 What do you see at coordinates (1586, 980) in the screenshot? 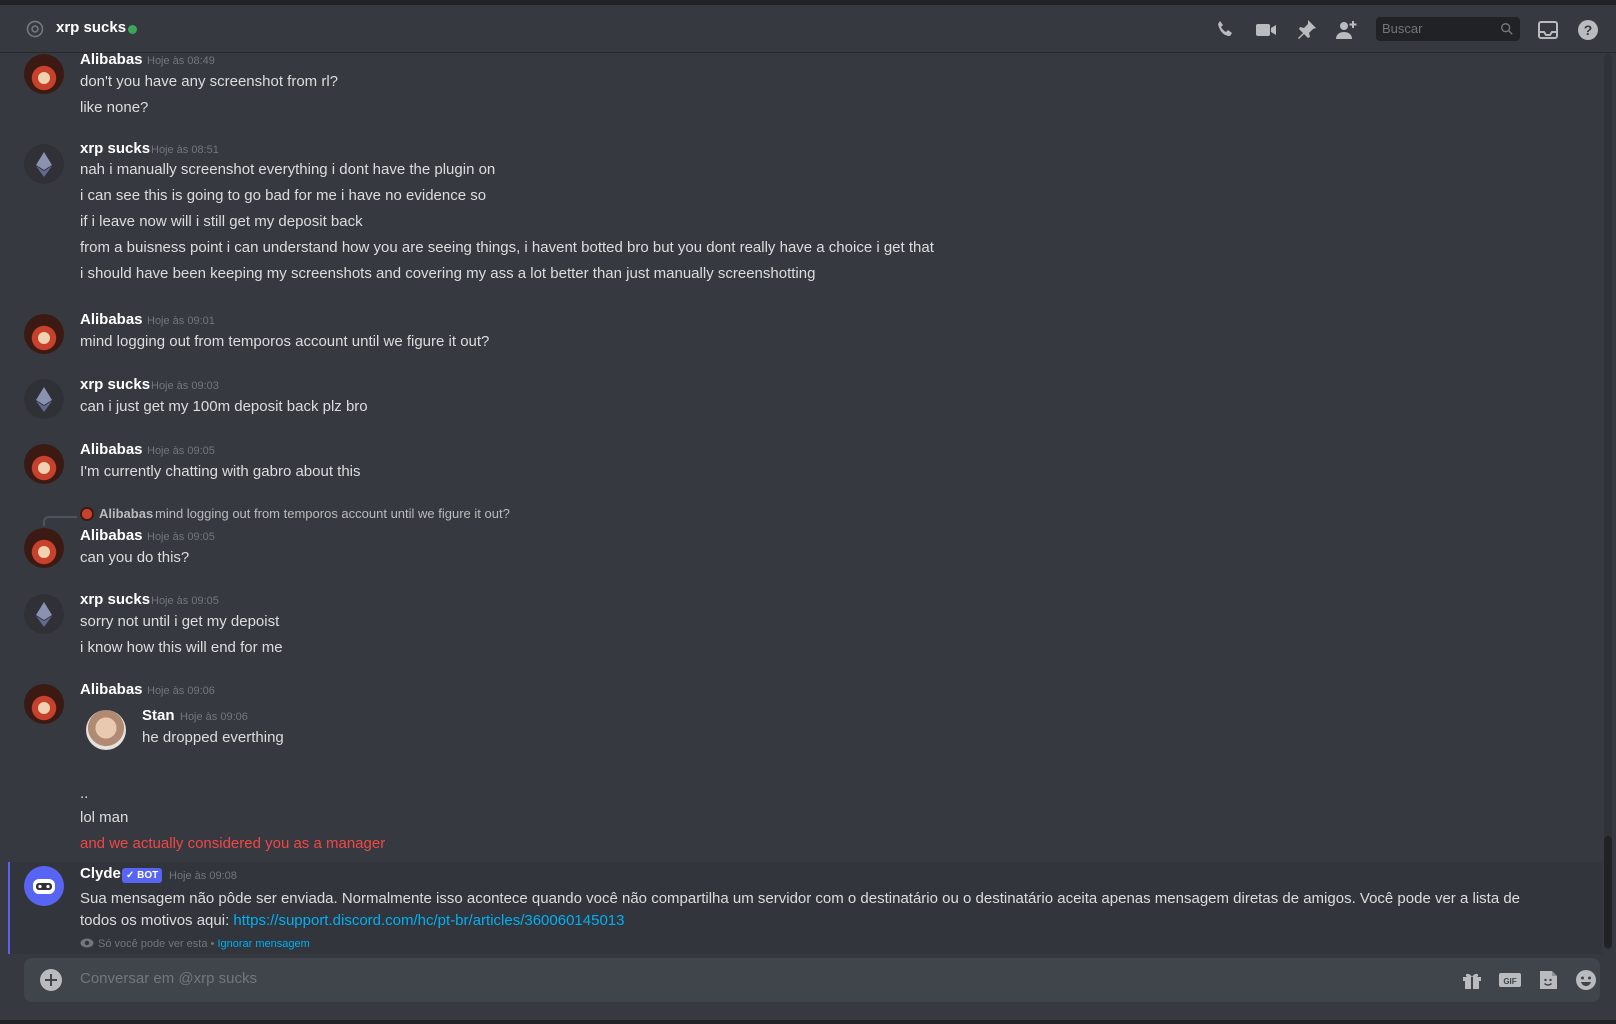
I see `emoji-icon` at bounding box center [1586, 980].